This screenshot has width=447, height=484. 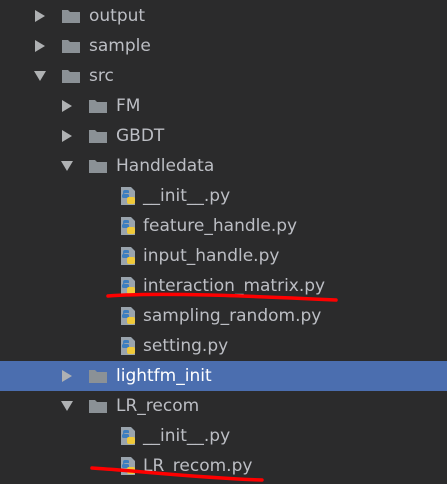 I want to click on tree-item-label: LR_recom, so click(x=158, y=406).